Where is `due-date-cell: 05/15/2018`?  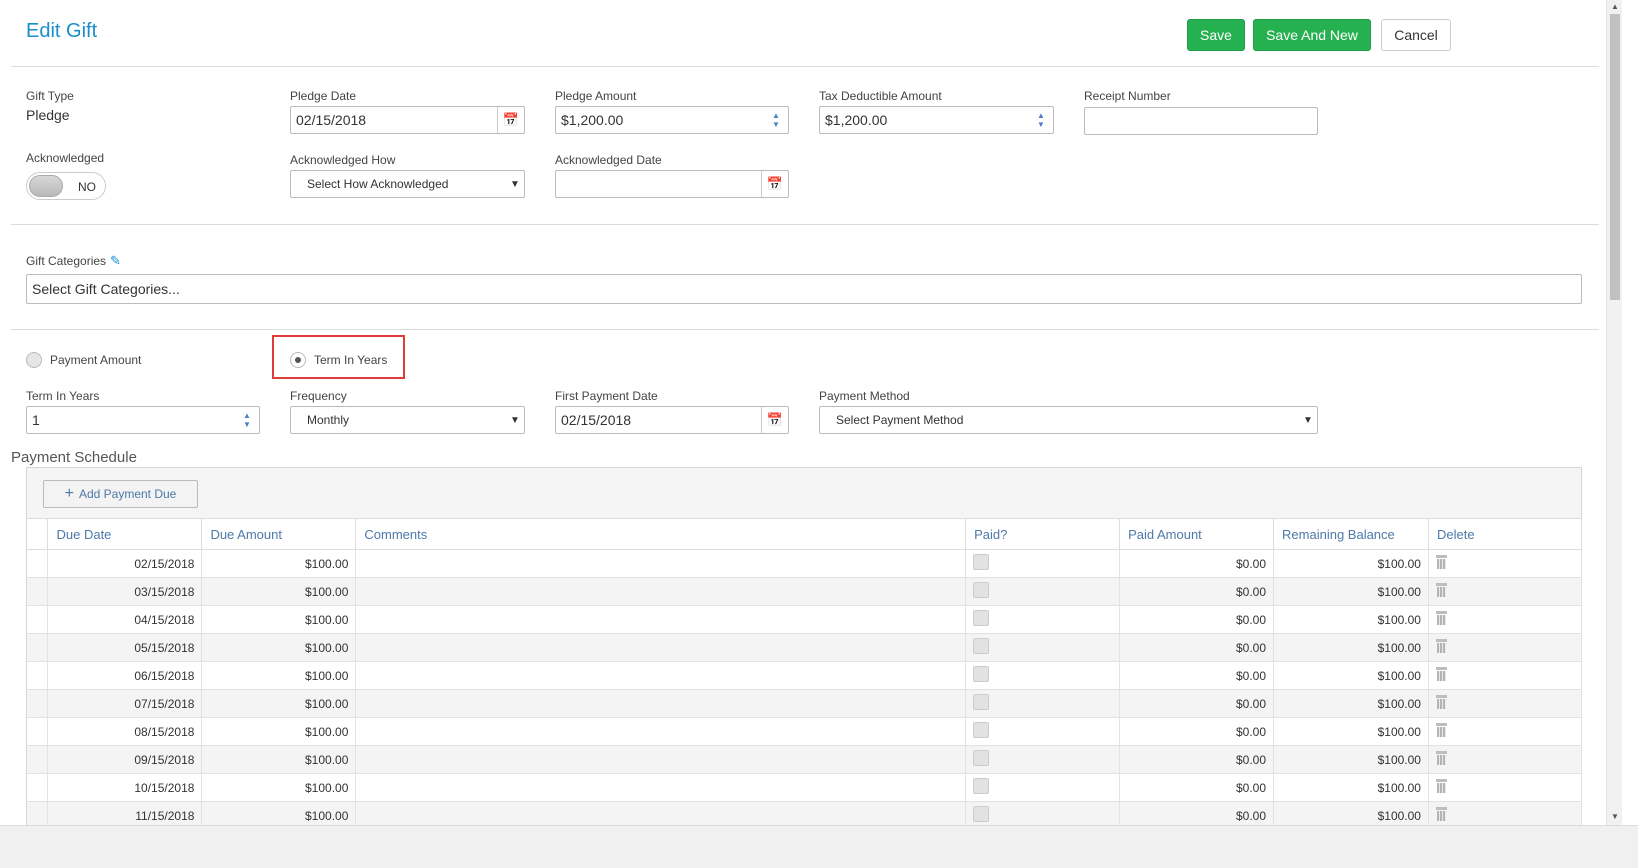
due-date-cell: 05/15/2018 is located at coordinates (125, 647).